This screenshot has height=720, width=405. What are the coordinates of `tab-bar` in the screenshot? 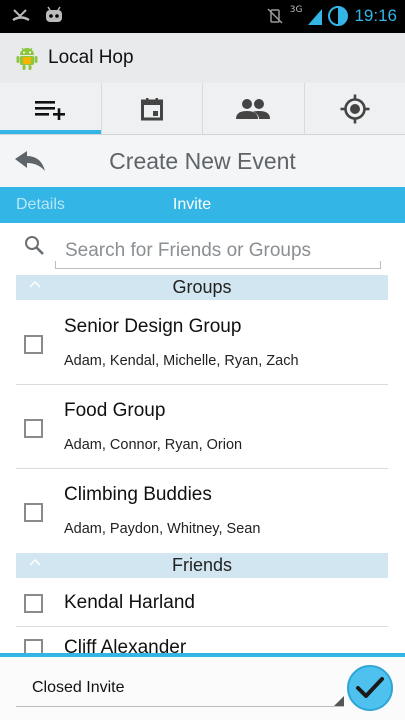 It's located at (202, 109).